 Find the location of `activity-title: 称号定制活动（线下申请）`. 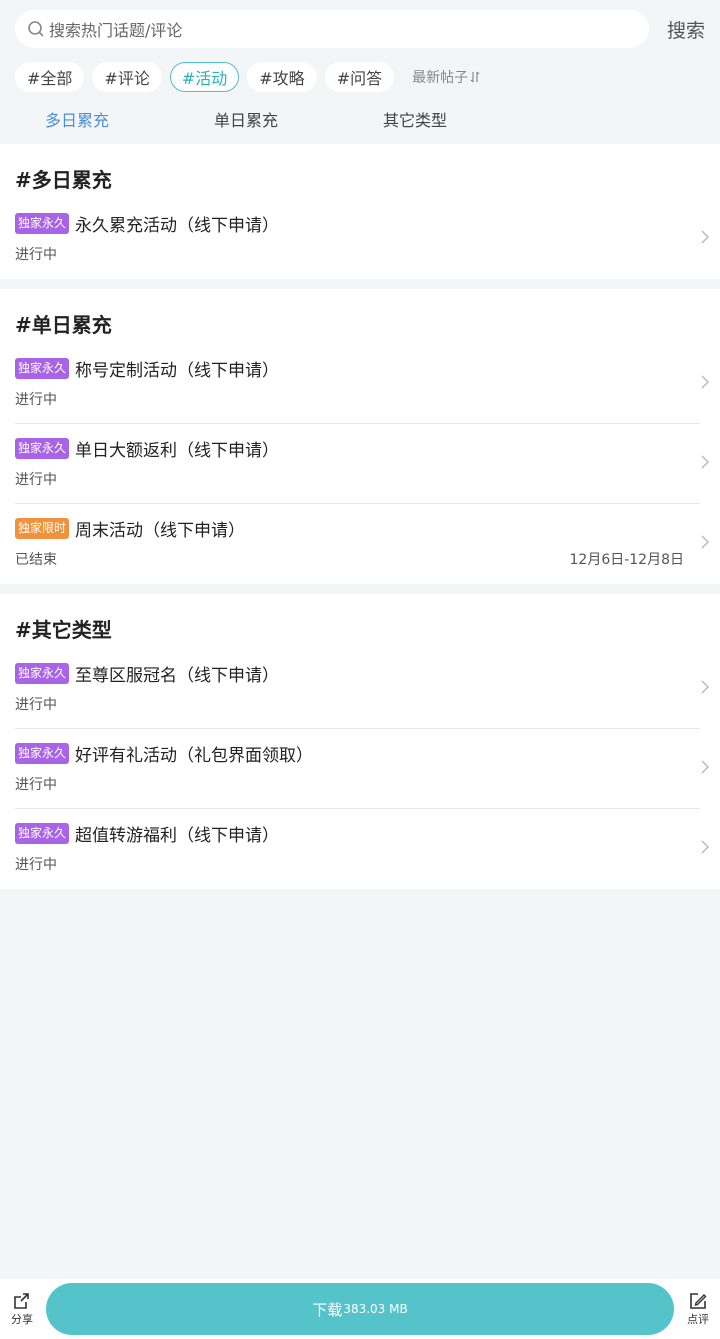

activity-title: 称号定制活动（线下申请） is located at coordinates (177, 371).